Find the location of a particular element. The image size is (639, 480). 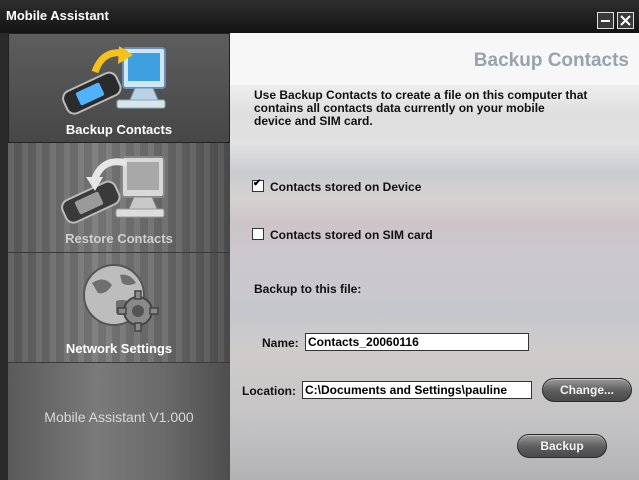

sim-contacts-checkbox-row: Contacts stored on SIM card is located at coordinates (342, 235).